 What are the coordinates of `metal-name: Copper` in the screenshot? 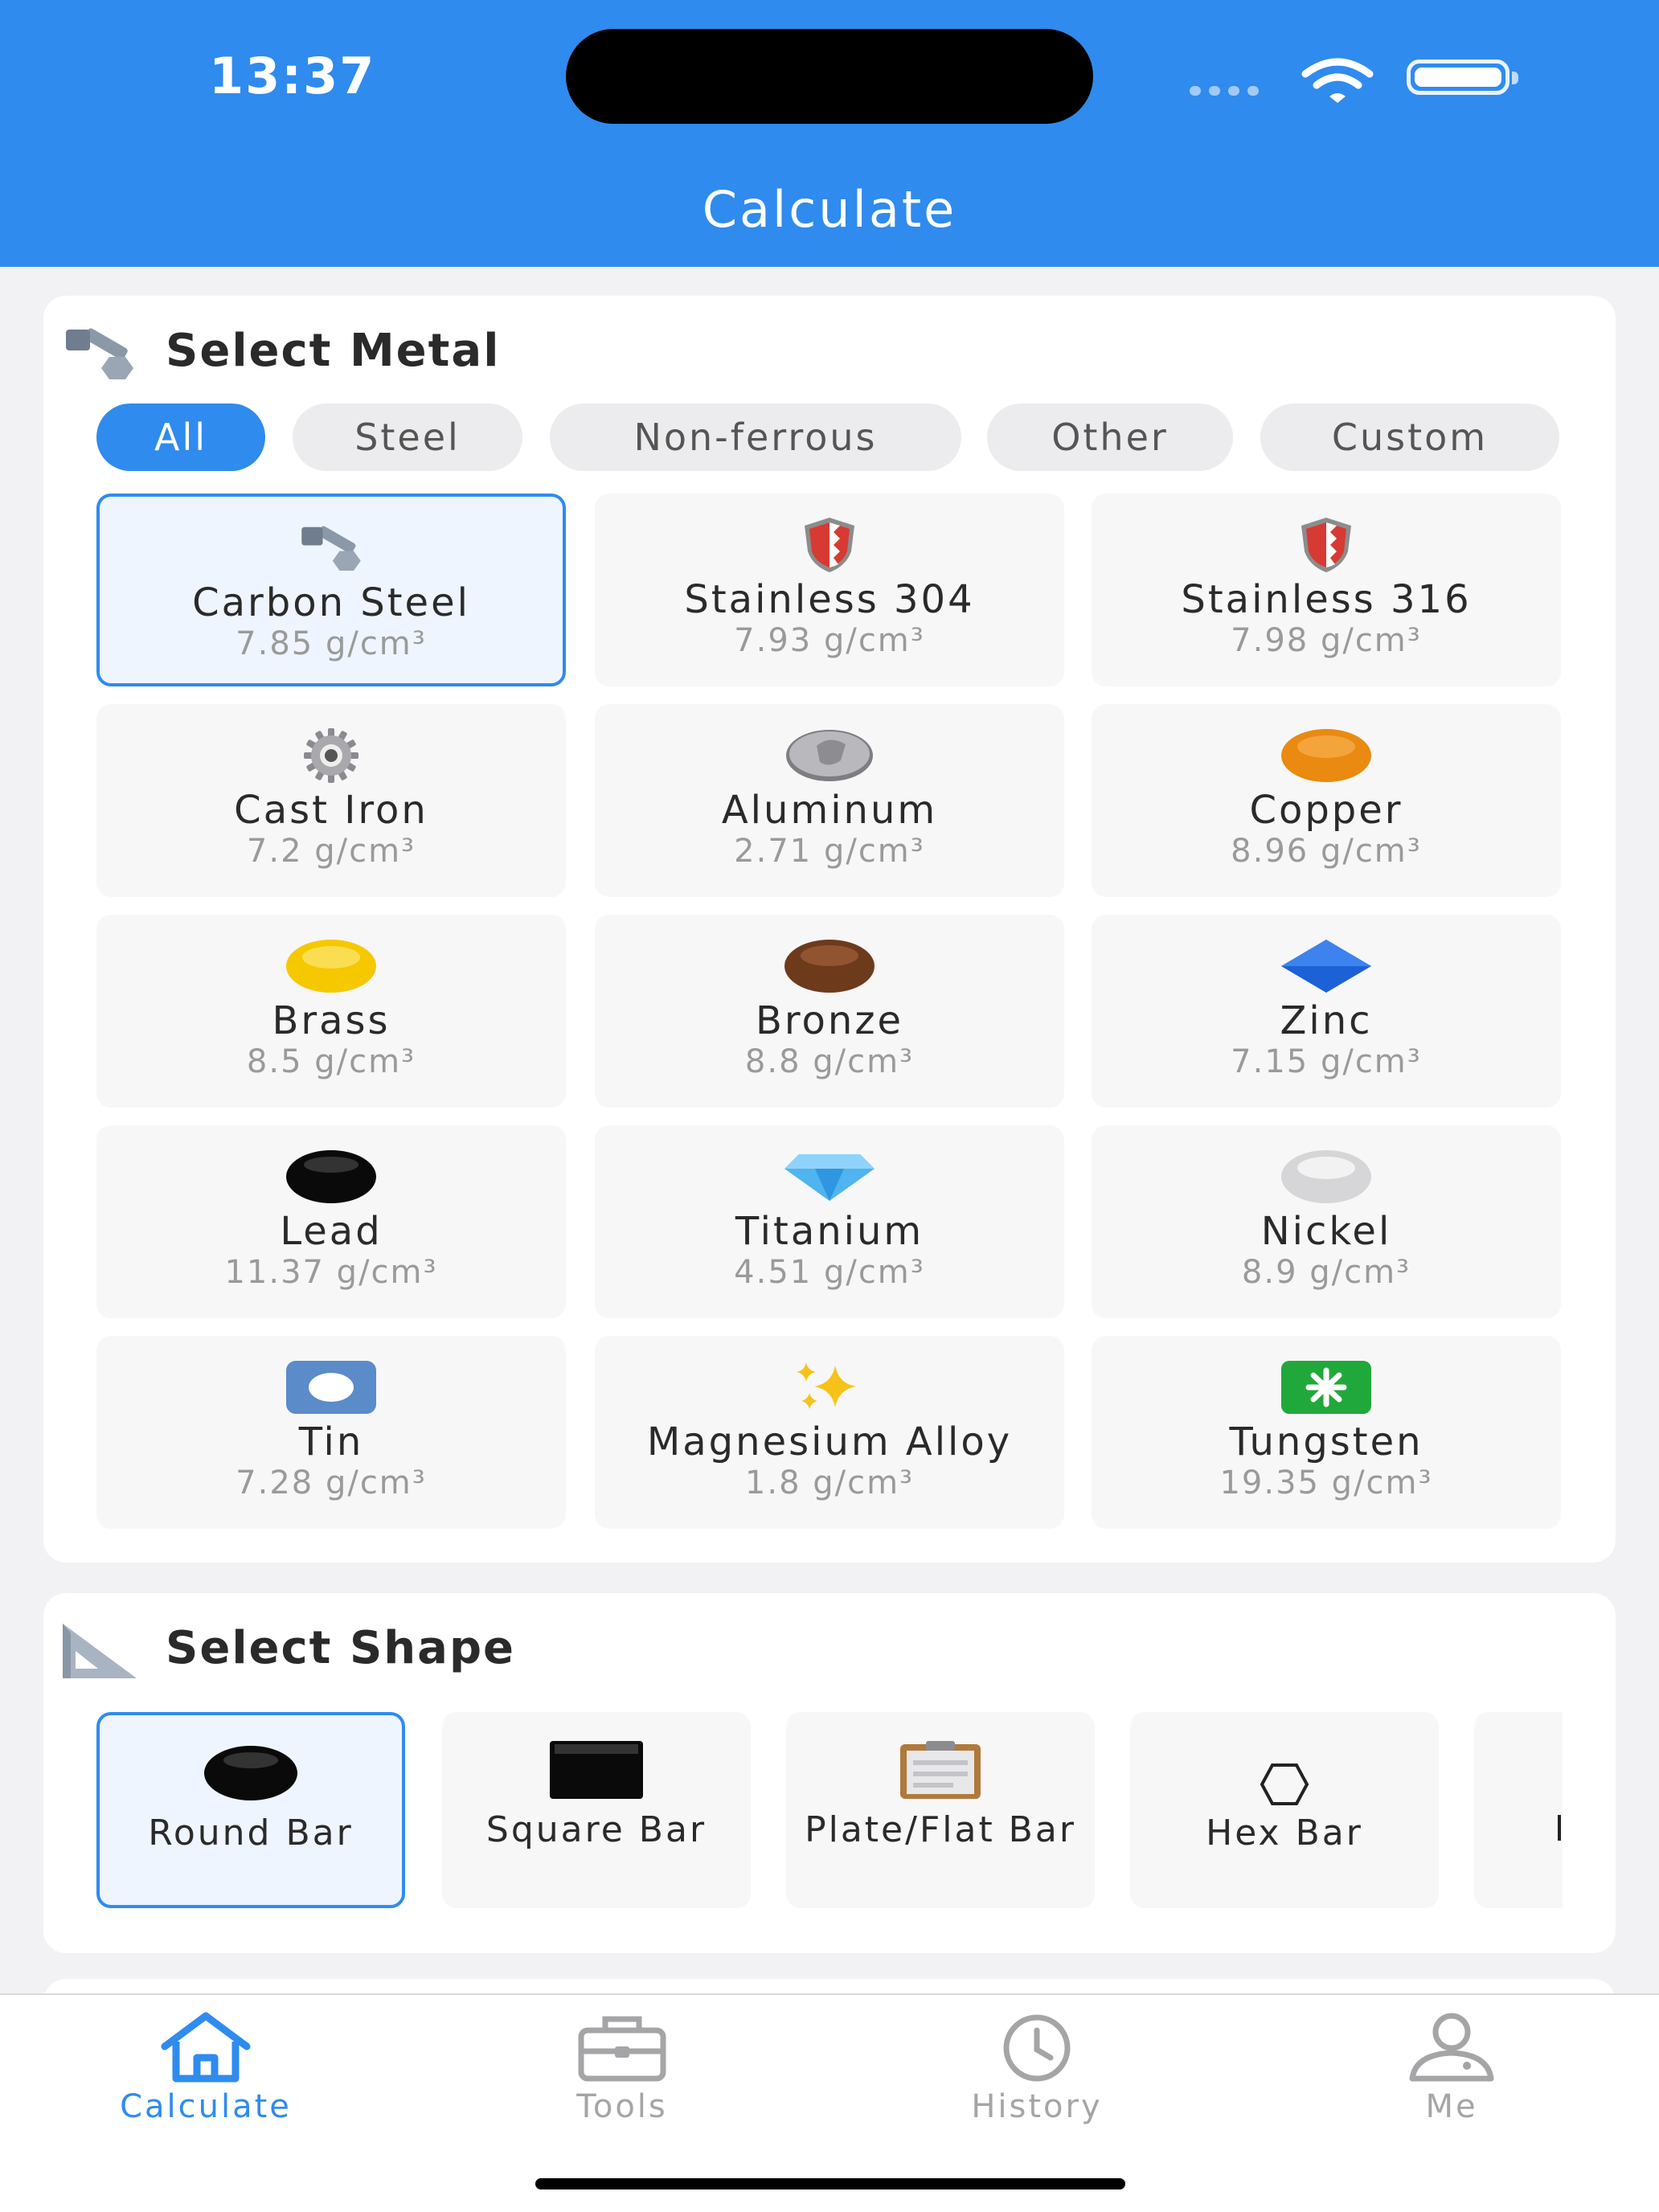 It's located at (1326, 810).